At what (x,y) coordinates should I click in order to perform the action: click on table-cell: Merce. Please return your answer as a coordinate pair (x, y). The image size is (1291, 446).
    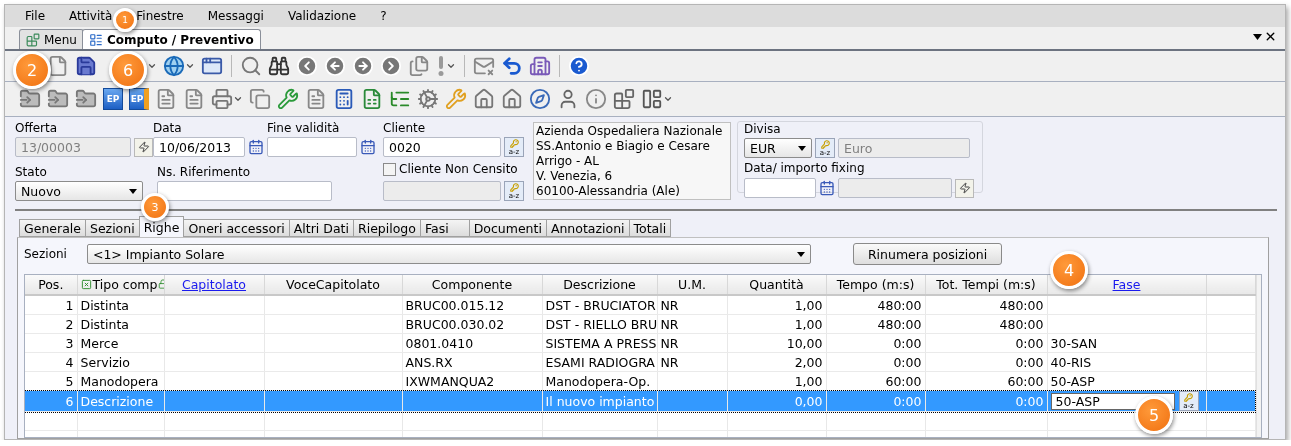
    Looking at the image, I should click on (99, 343).